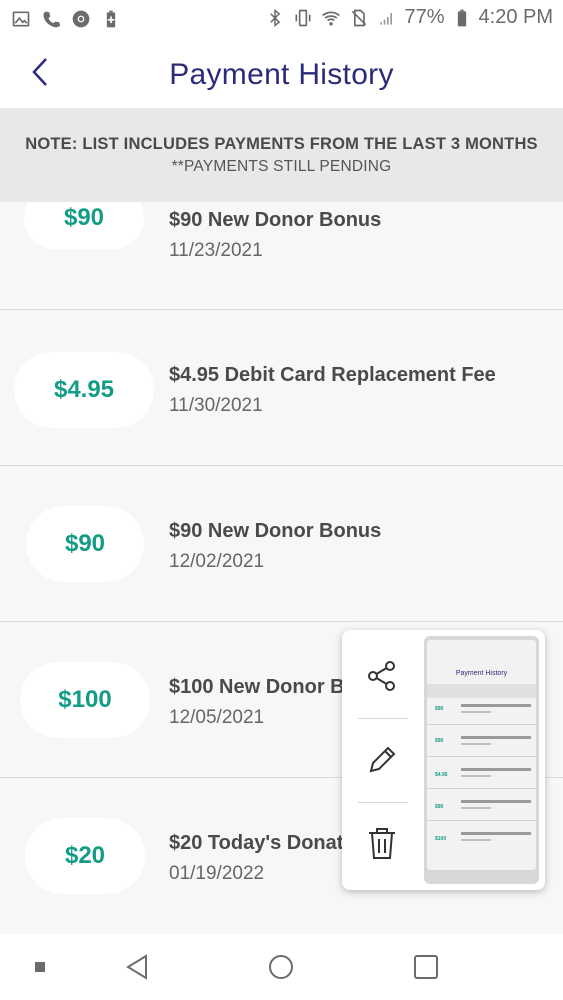  Describe the element at coordinates (441, 839) in the screenshot. I see `thumbnail-amount: $100` at that location.